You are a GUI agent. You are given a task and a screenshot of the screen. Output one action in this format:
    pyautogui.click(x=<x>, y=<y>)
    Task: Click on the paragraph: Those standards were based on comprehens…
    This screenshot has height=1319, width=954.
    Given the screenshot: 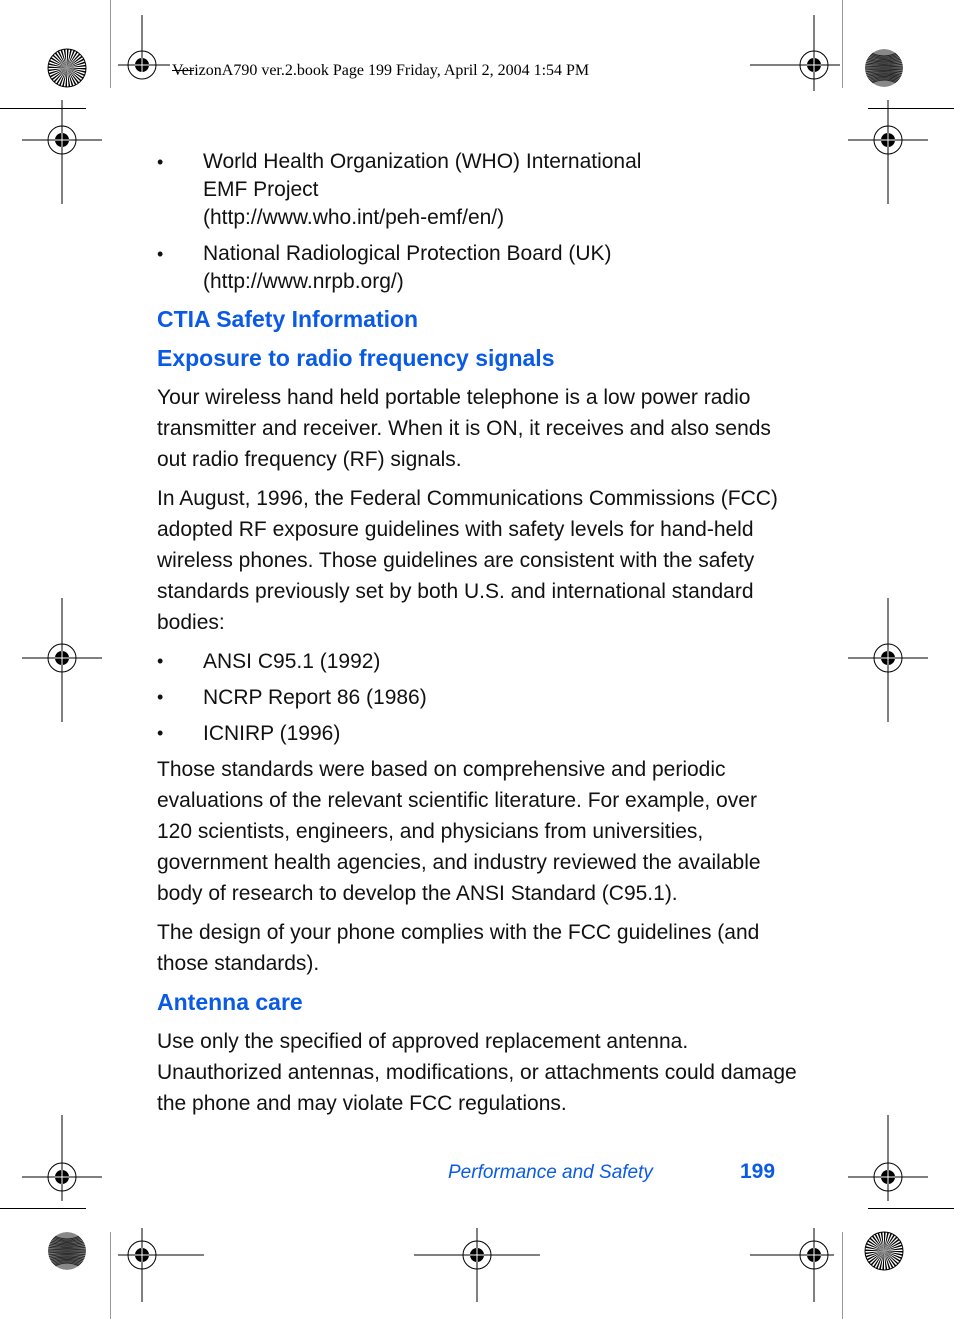 What is the action you would take?
    pyautogui.click(x=459, y=831)
    